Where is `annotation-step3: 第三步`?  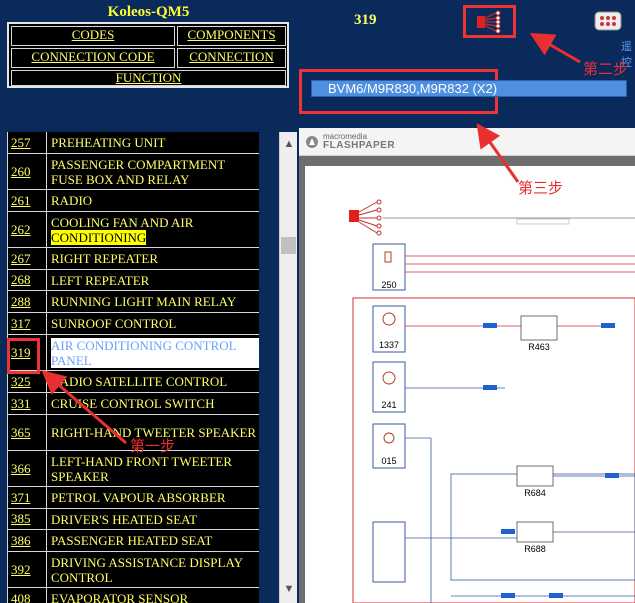 annotation-step3: 第三步 is located at coordinates (541, 188).